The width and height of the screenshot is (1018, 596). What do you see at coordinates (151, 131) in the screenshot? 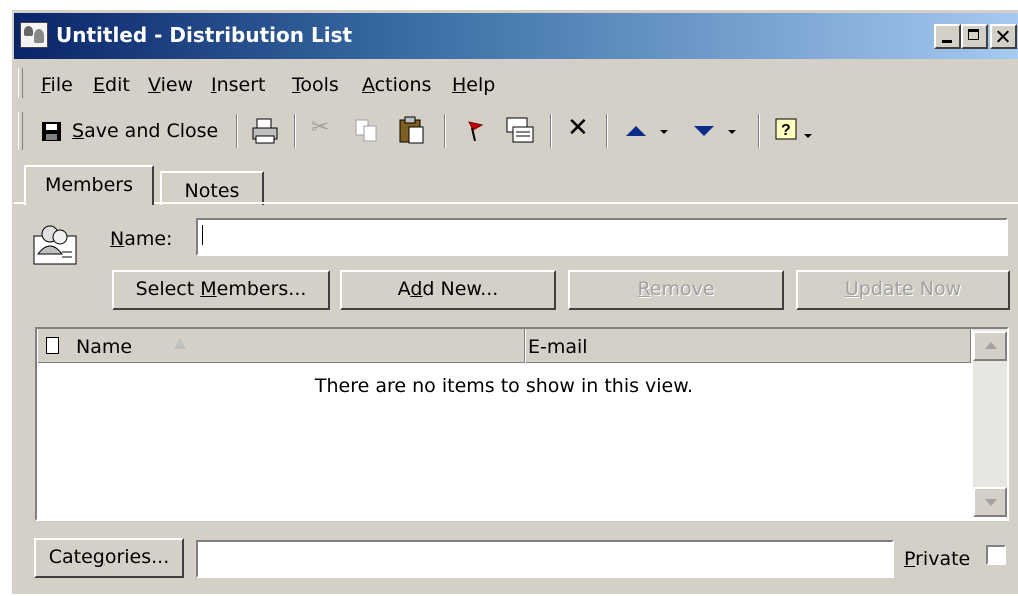
I see `save-and-close-label: ave and Close` at bounding box center [151, 131].